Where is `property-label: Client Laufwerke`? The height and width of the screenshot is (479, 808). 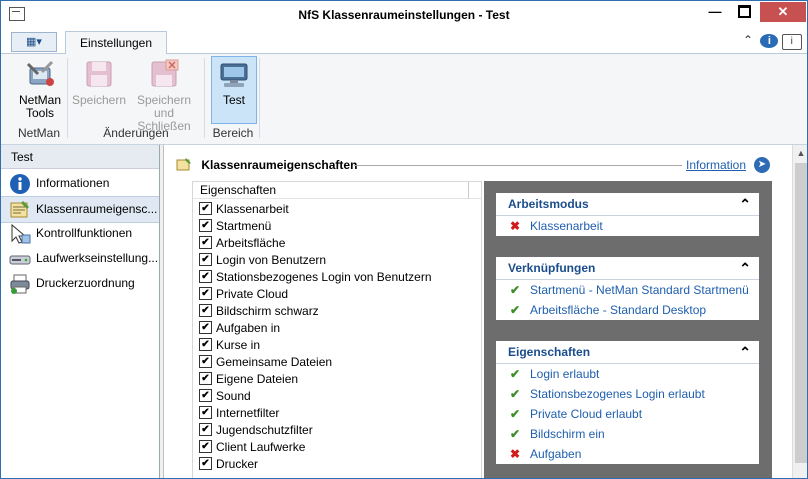
property-label: Client Laufwerke is located at coordinates (261, 447).